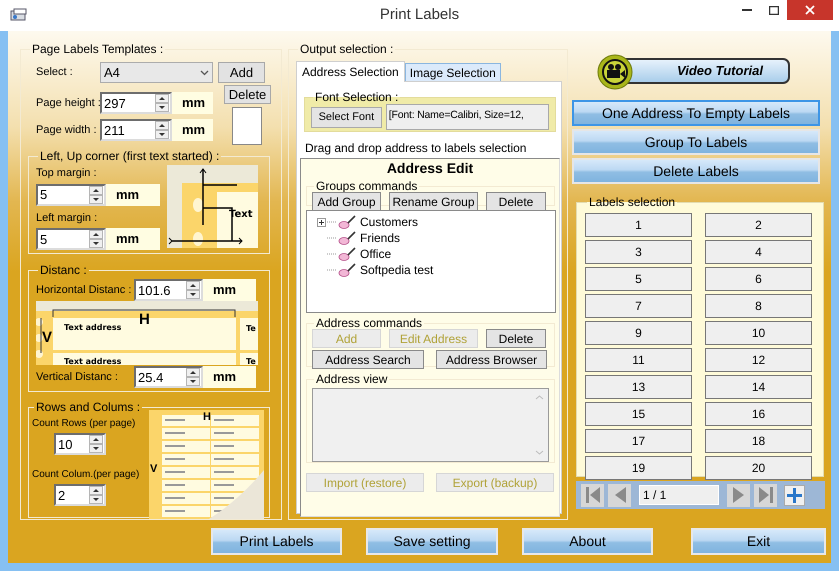 This screenshot has height=571, width=839. Describe the element at coordinates (774, 10) in the screenshot. I see `maximize-icon` at that location.